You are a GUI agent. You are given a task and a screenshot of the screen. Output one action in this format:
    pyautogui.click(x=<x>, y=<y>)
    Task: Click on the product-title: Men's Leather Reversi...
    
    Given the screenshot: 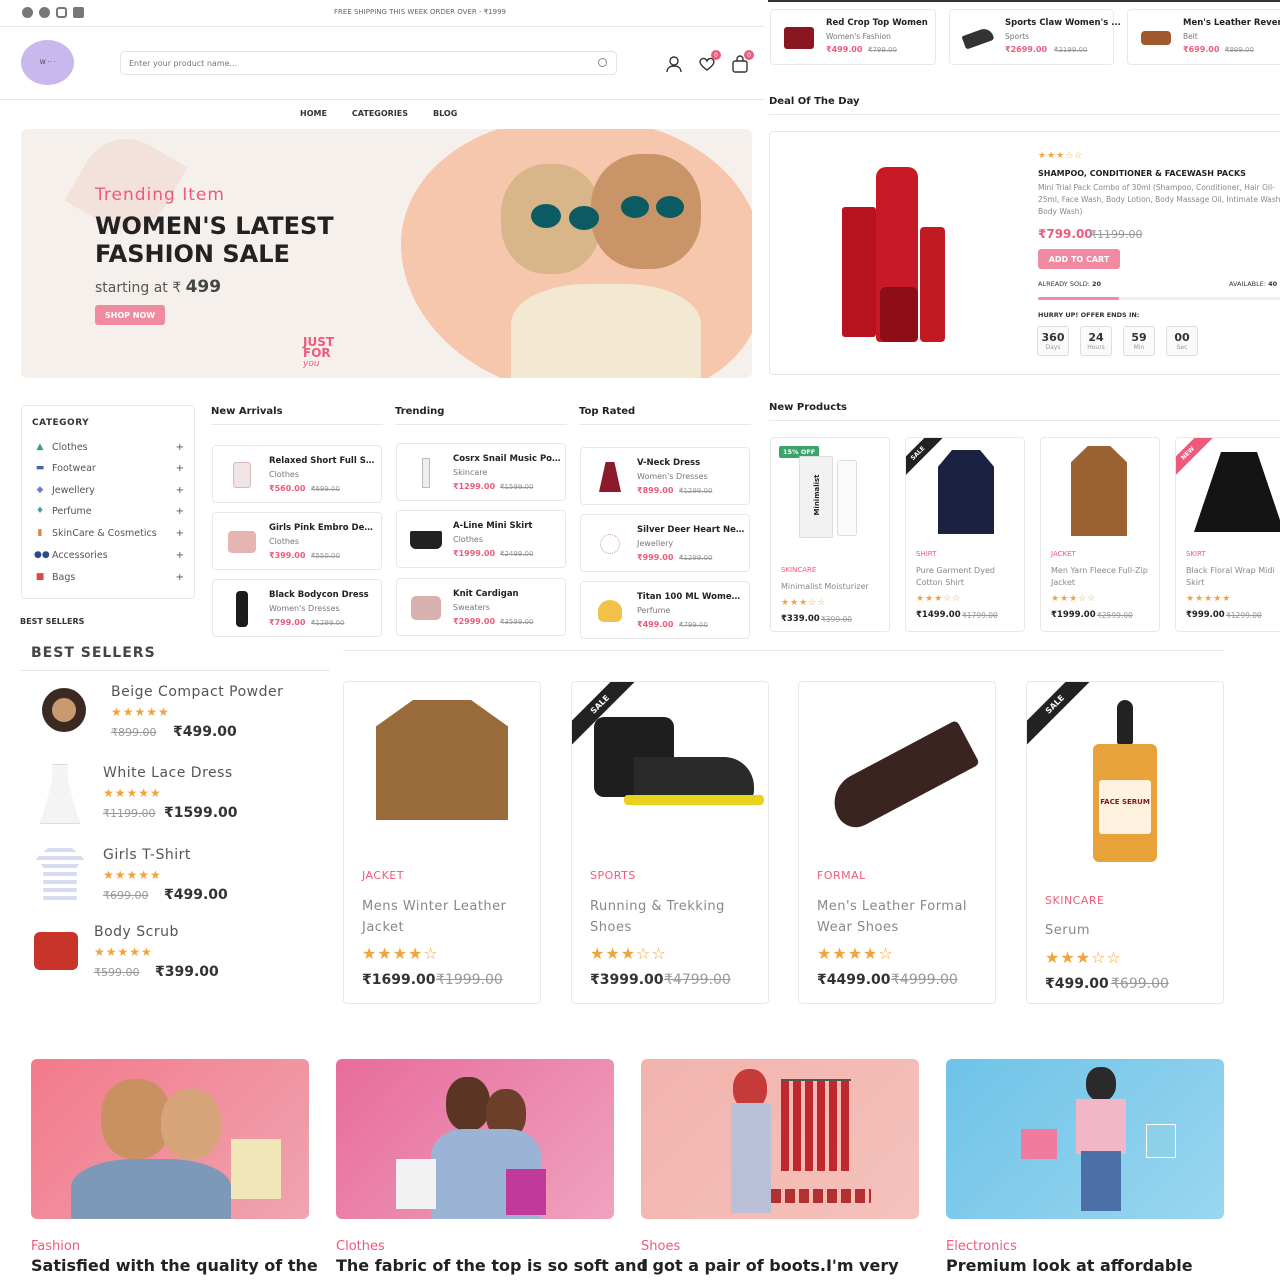 What is the action you would take?
    pyautogui.click(x=1231, y=23)
    